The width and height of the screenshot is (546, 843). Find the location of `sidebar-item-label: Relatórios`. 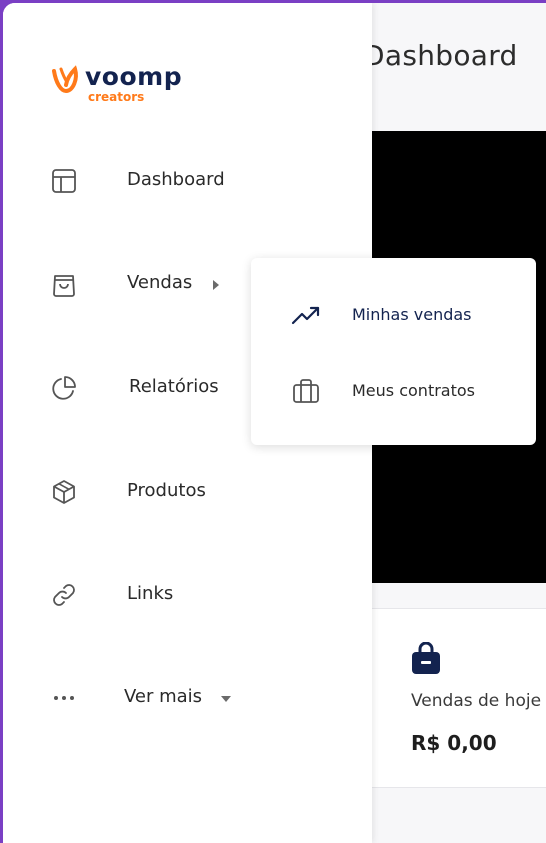

sidebar-item-label: Relatórios is located at coordinates (174, 386).